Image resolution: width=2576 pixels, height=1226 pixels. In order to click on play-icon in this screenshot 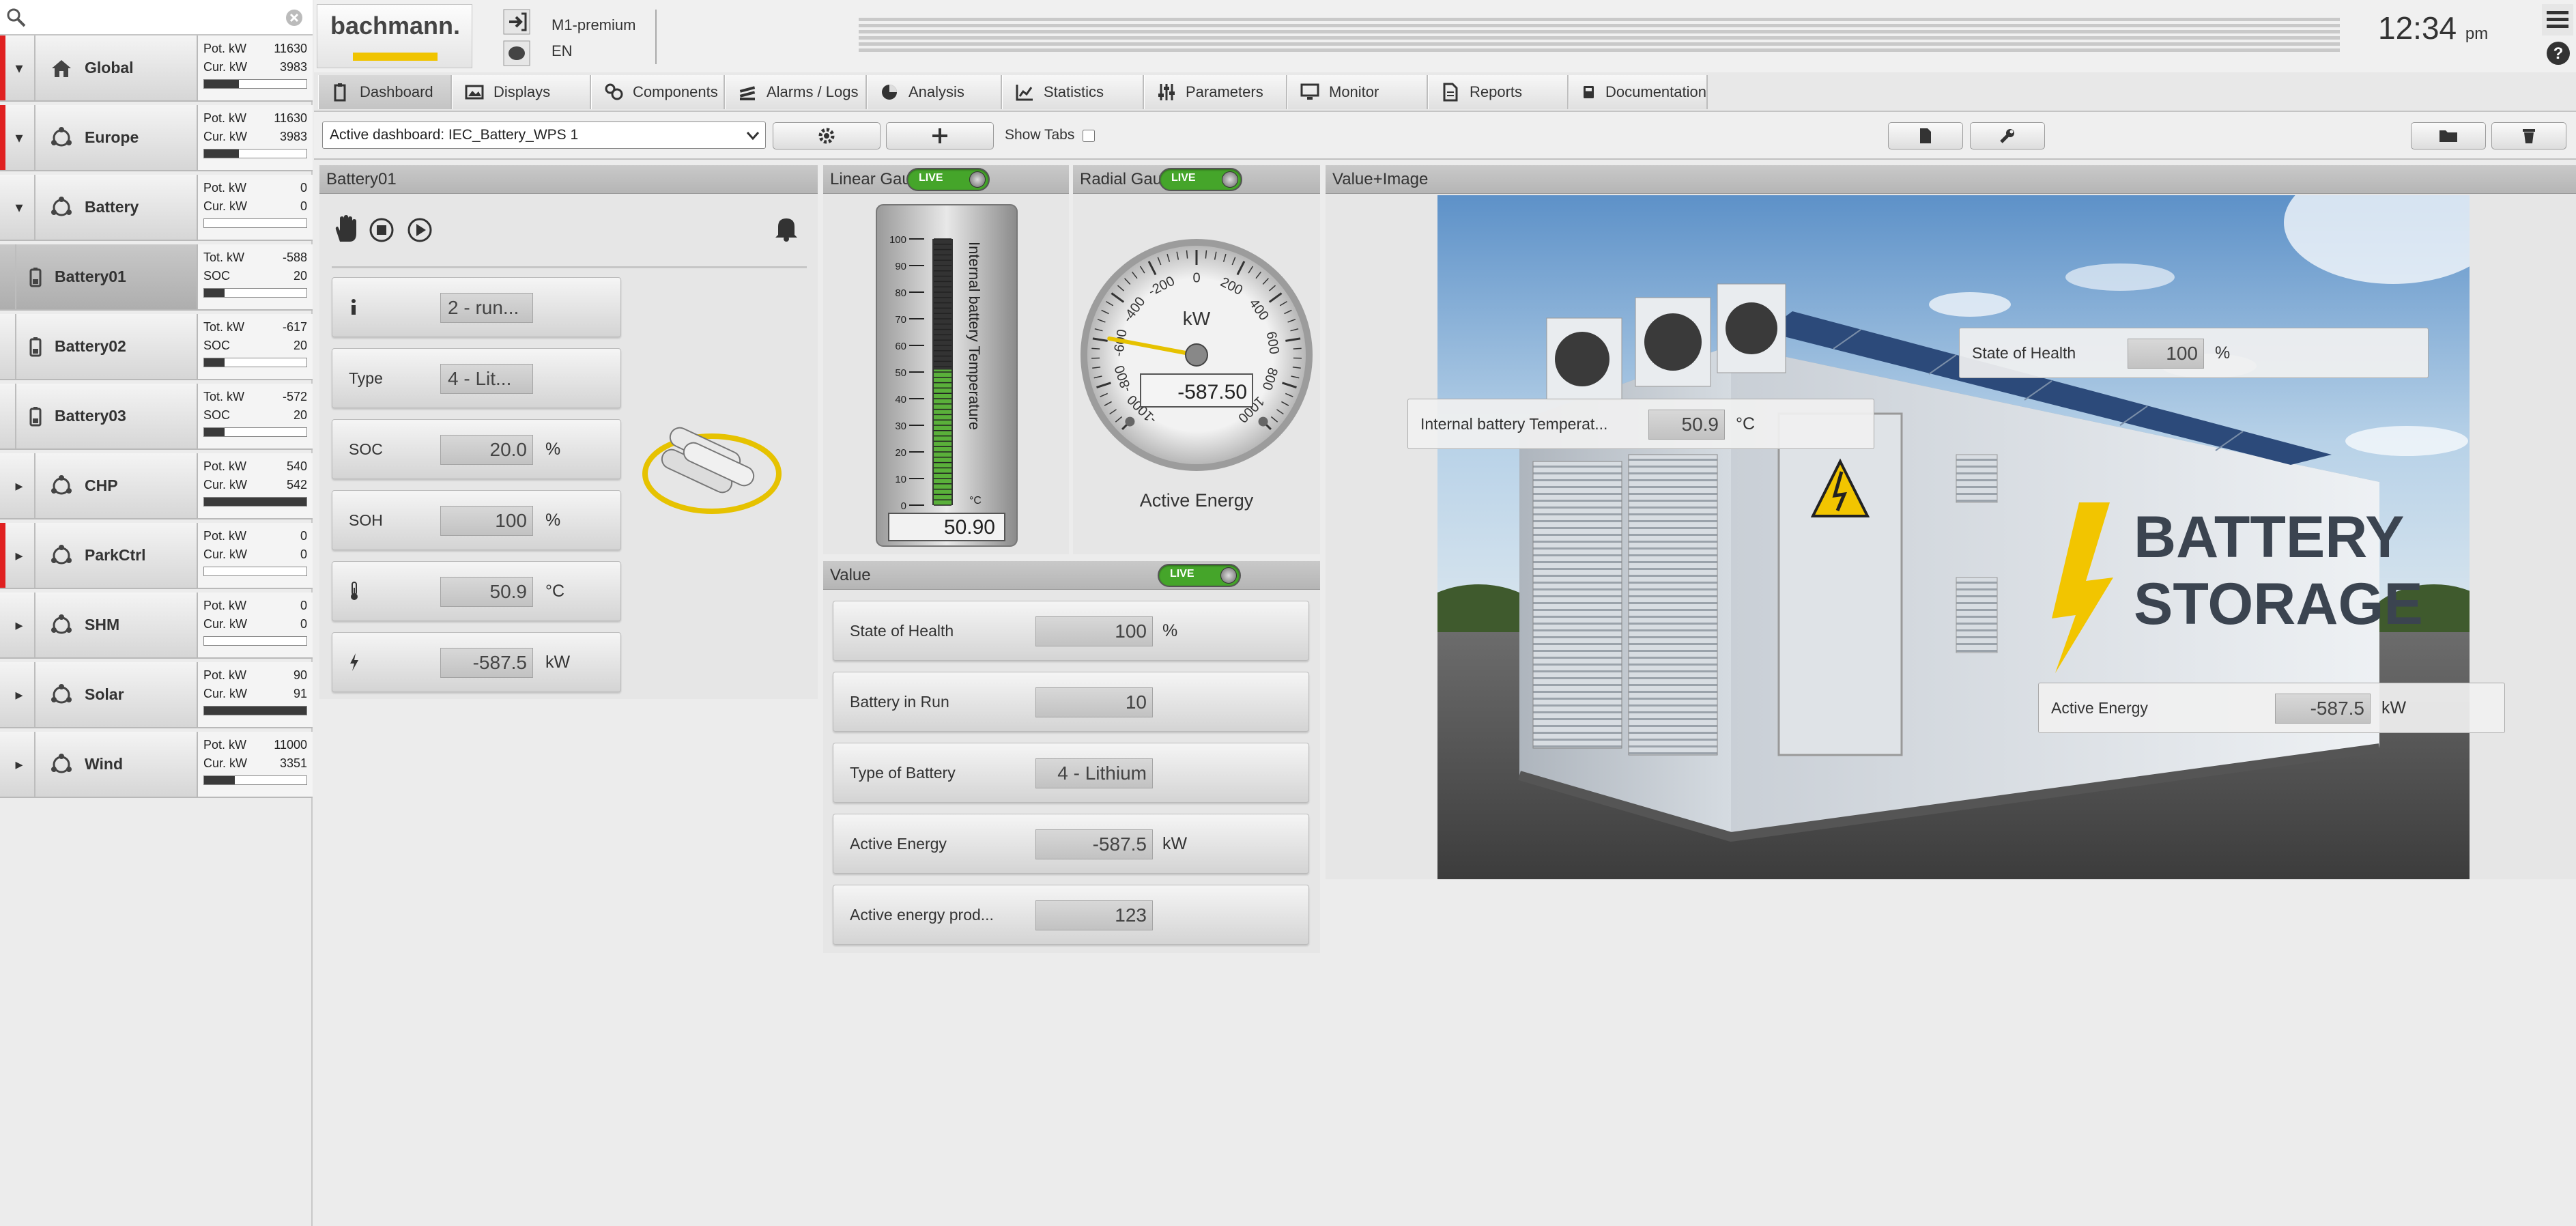, I will do `click(420, 230)`.